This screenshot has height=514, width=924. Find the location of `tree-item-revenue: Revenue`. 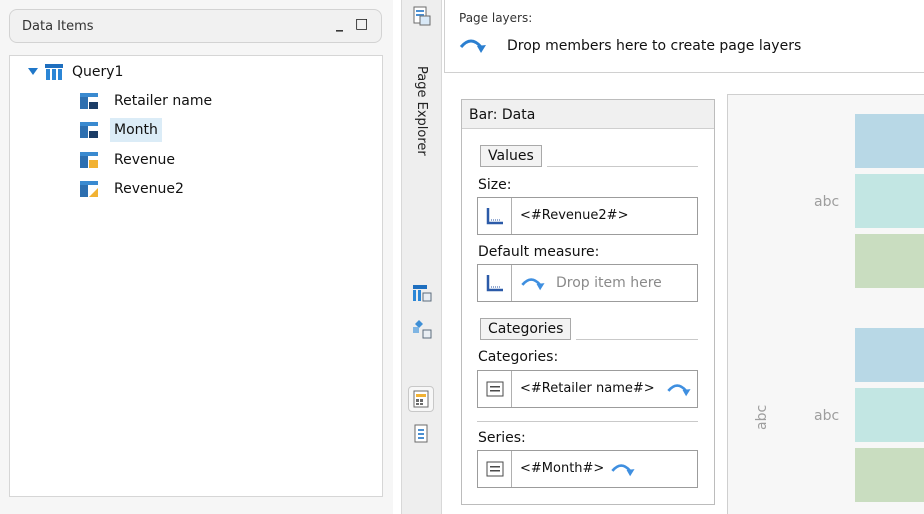

tree-item-revenue: Revenue is located at coordinates (180, 160).